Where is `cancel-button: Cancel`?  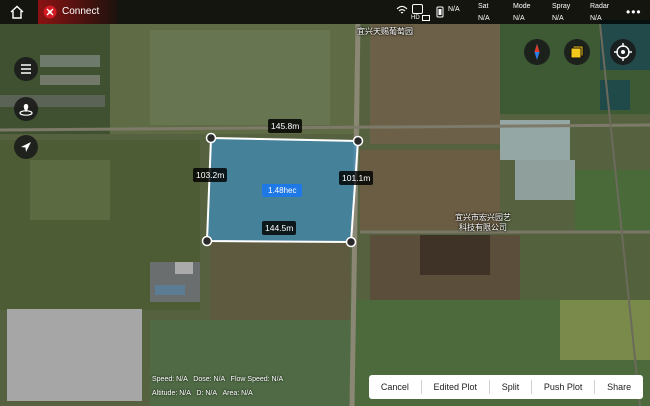 cancel-button: Cancel is located at coordinates (395, 387).